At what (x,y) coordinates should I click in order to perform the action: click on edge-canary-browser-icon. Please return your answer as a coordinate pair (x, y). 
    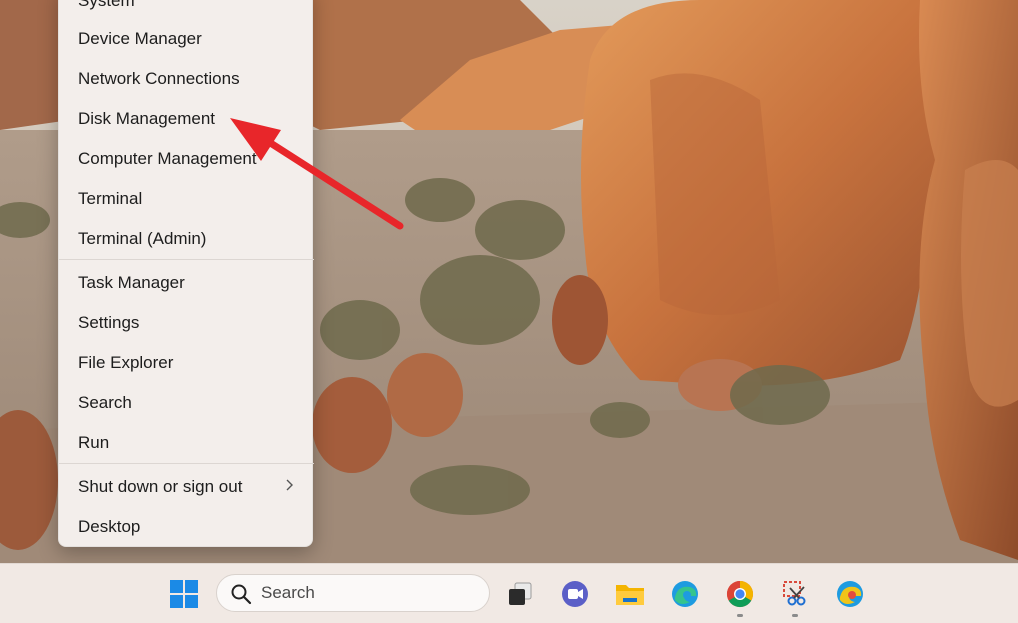
    Looking at the image, I should click on (850, 594).